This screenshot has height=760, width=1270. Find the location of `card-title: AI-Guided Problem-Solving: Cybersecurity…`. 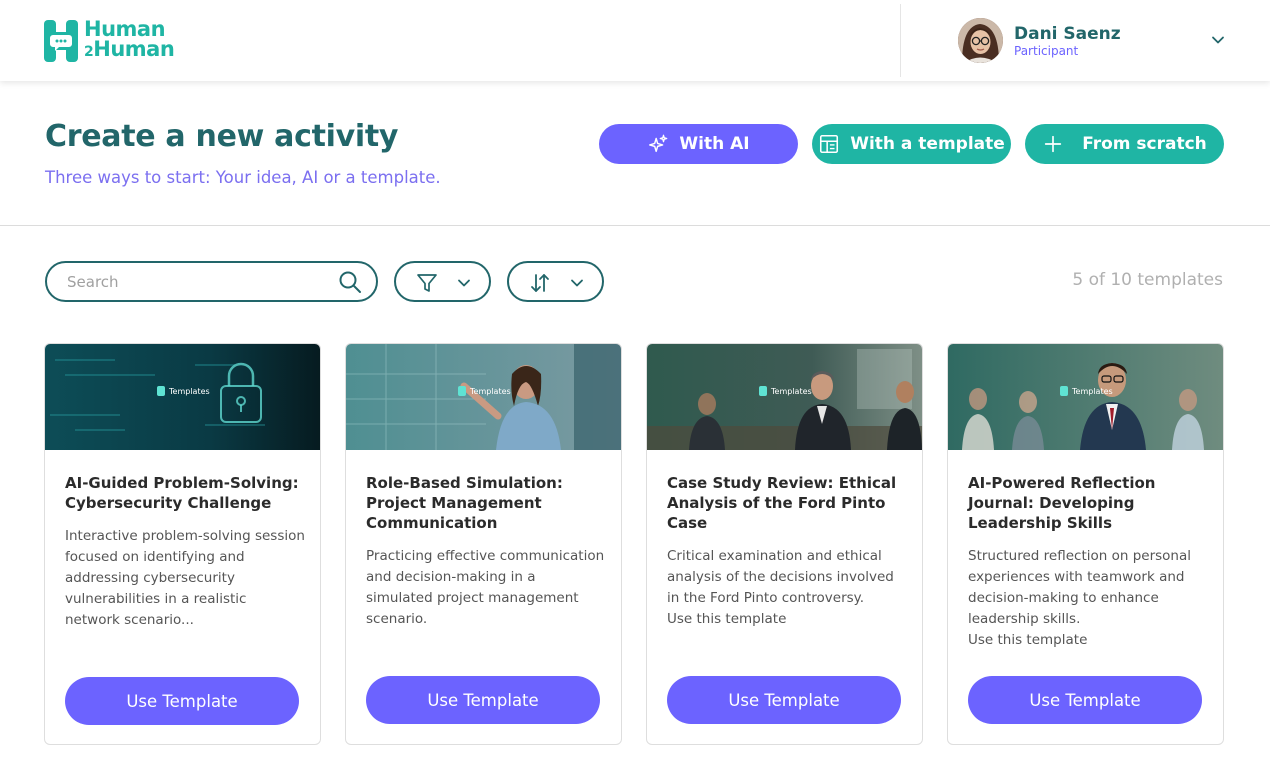

card-title: AI-Guided Problem-Solving: Cybersecurity… is located at coordinates (182, 493).